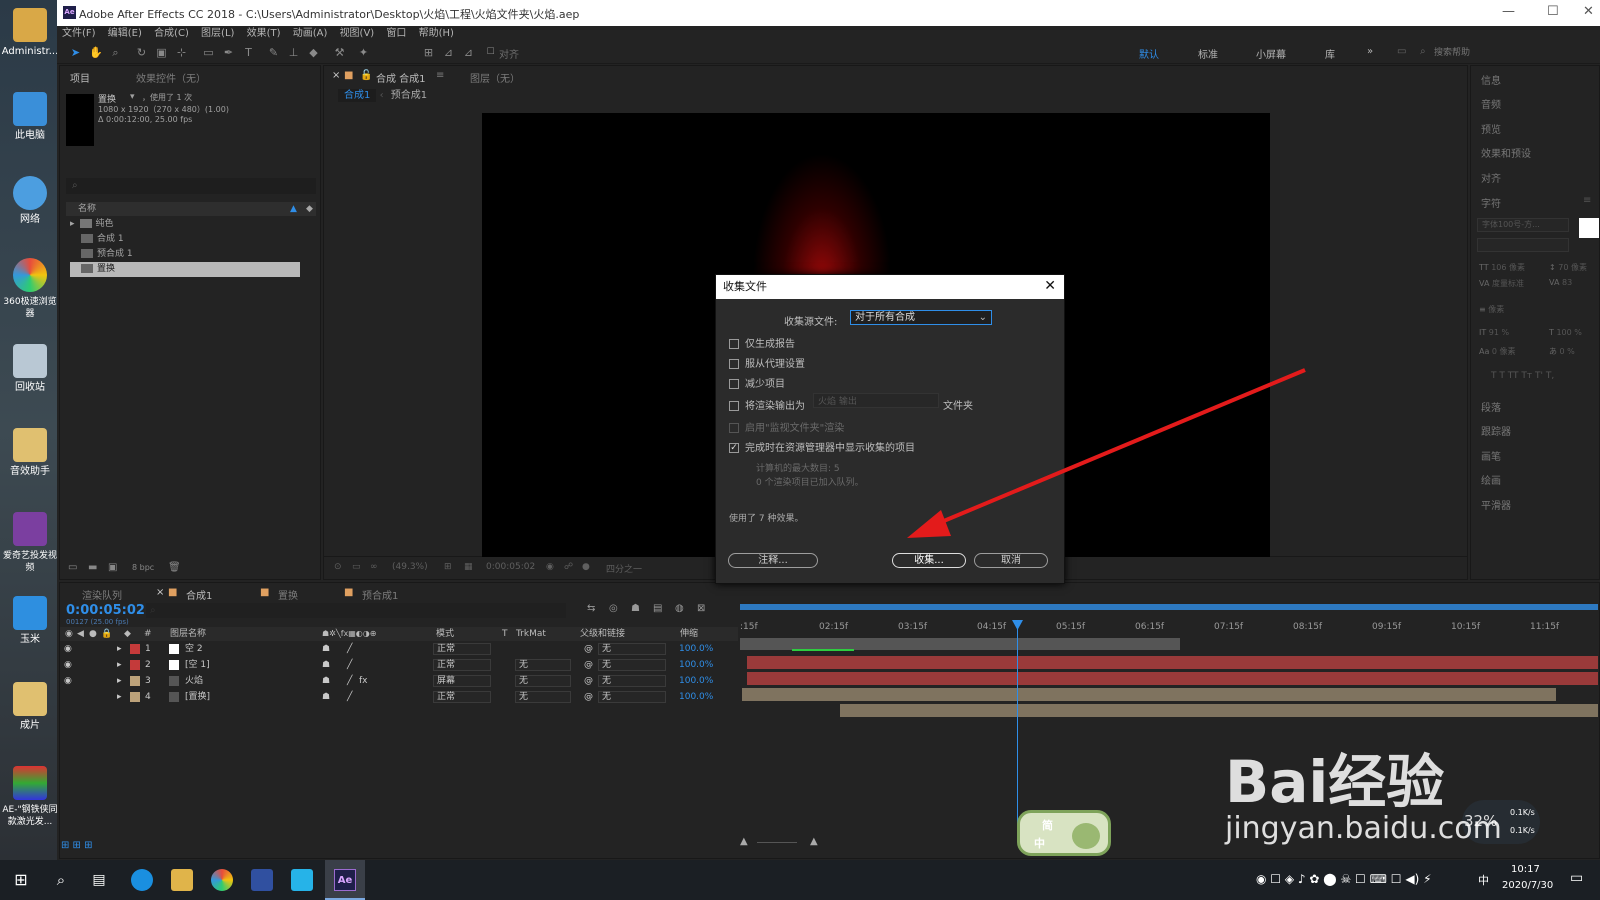 This screenshot has height=900, width=1600. I want to click on panel-audio: 音频, so click(1491, 103).